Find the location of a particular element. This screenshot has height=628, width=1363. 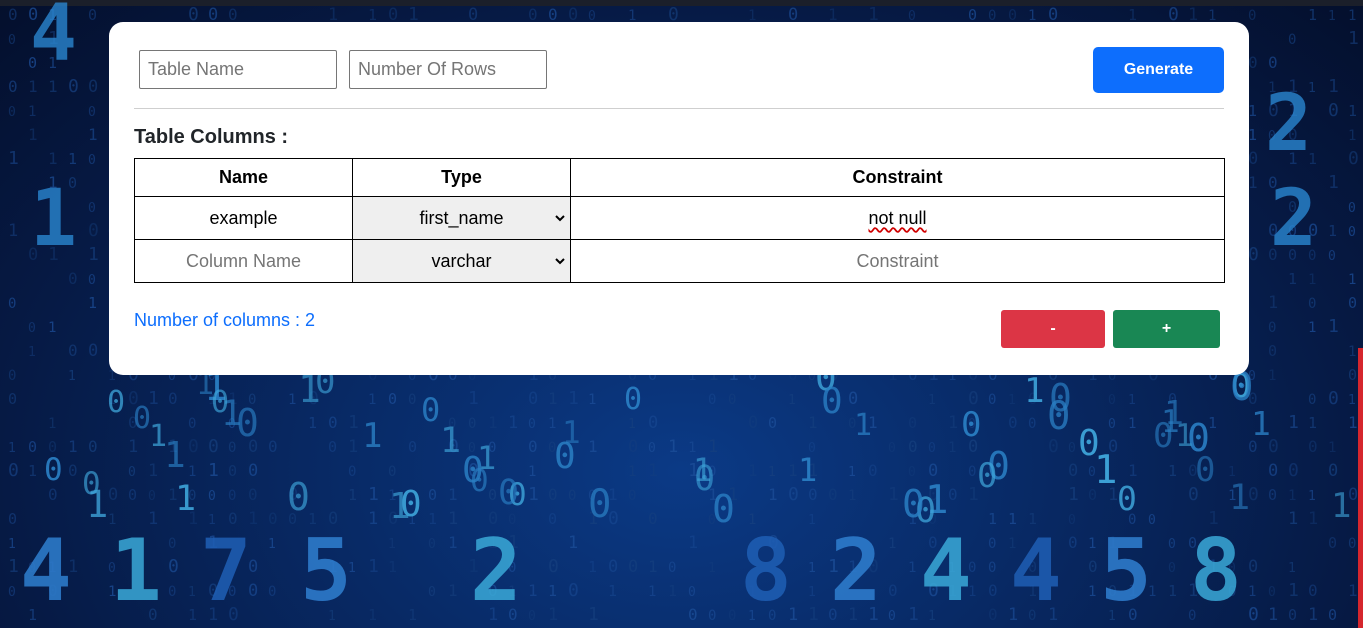

table-row: varchar is located at coordinates (679, 261).